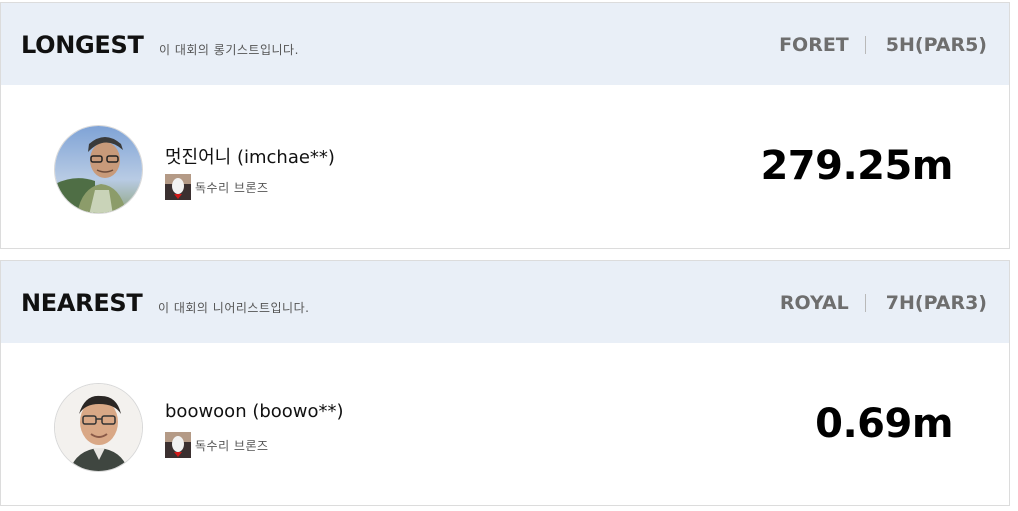 The width and height of the screenshot is (1018, 511). What do you see at coordinates (82, 303) in the screenshot?
I see `nearest-title: NEAREST` at bounding box center [82, 303].